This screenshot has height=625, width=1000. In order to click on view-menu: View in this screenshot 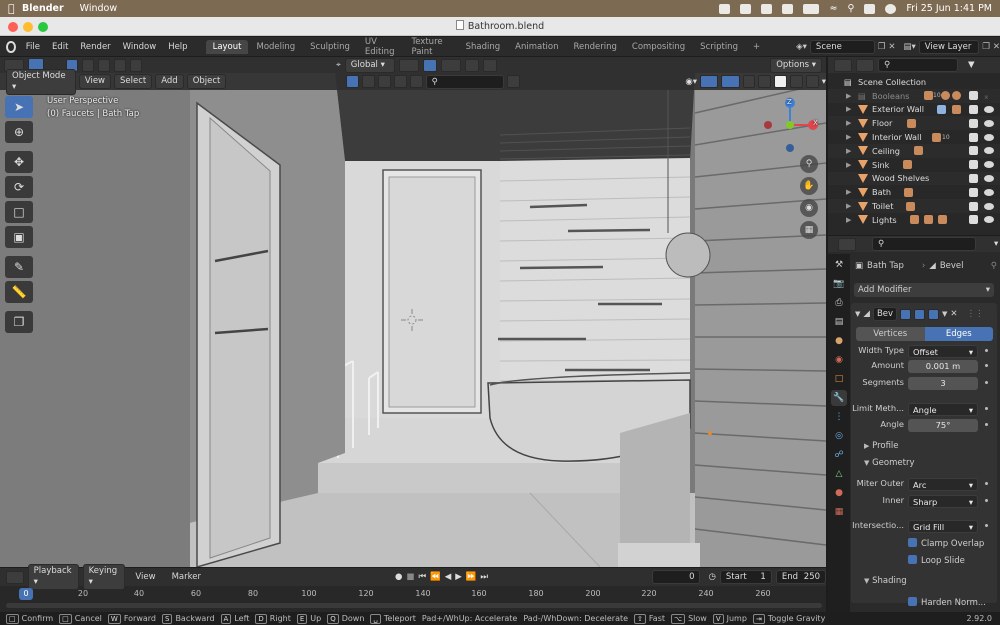, I will do `click(94, 81)`.